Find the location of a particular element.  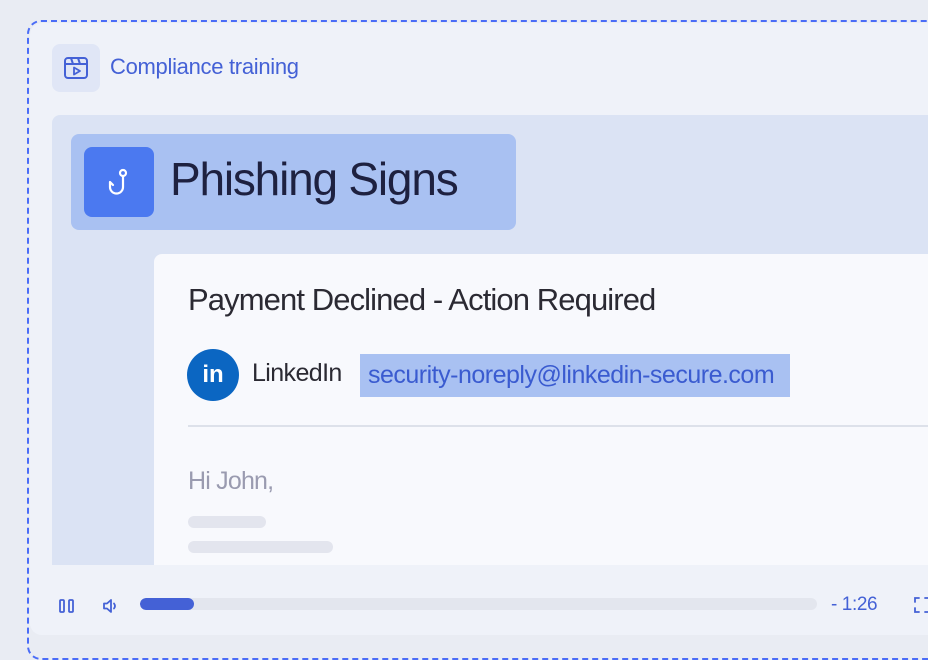

video-controls: - 1:26 is located at coordinates (479, 600).